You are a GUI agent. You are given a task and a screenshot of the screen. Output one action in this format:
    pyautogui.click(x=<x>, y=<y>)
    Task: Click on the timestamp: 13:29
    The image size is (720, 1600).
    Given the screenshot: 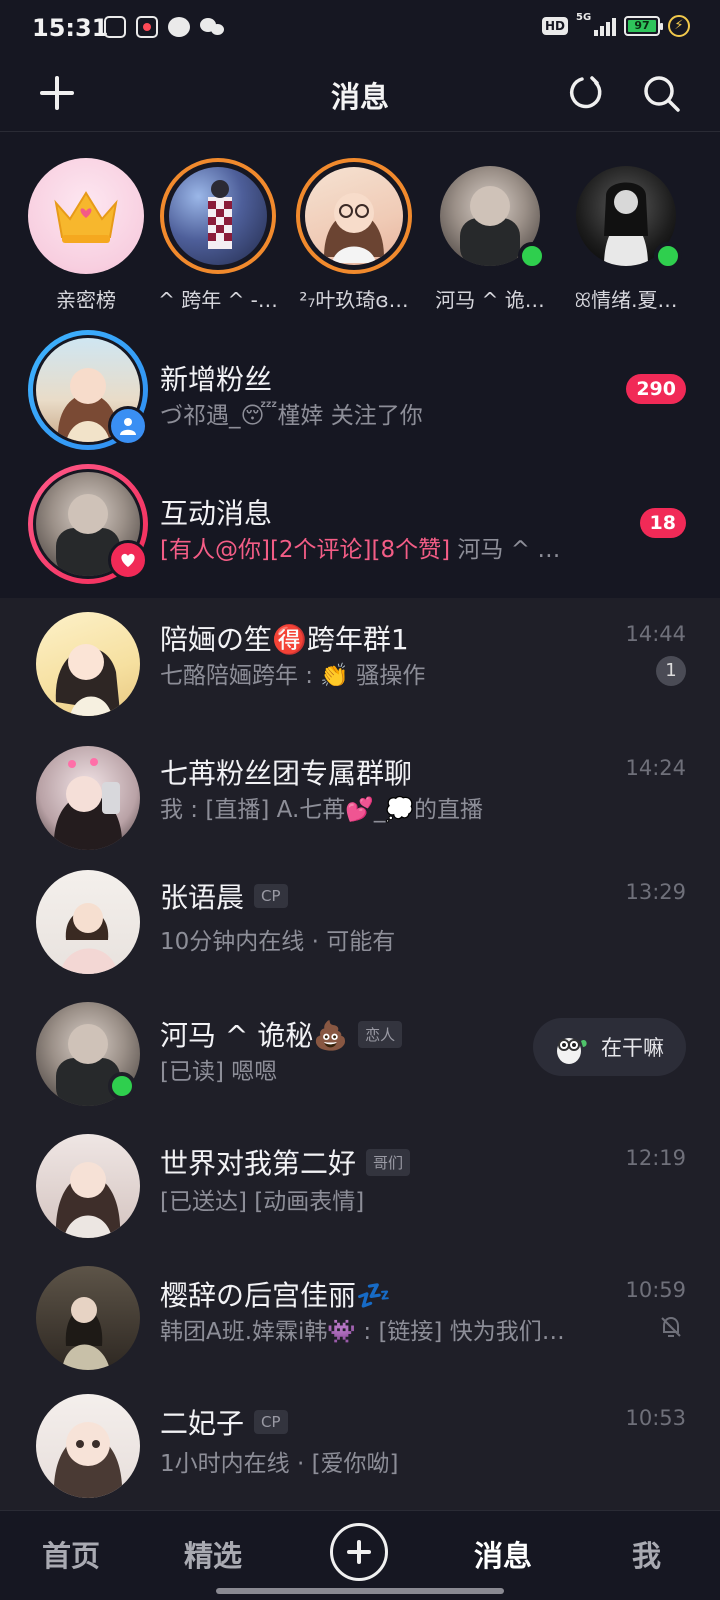 What is the action you would take?
    pyautogui.click(x=655, y=892)
    